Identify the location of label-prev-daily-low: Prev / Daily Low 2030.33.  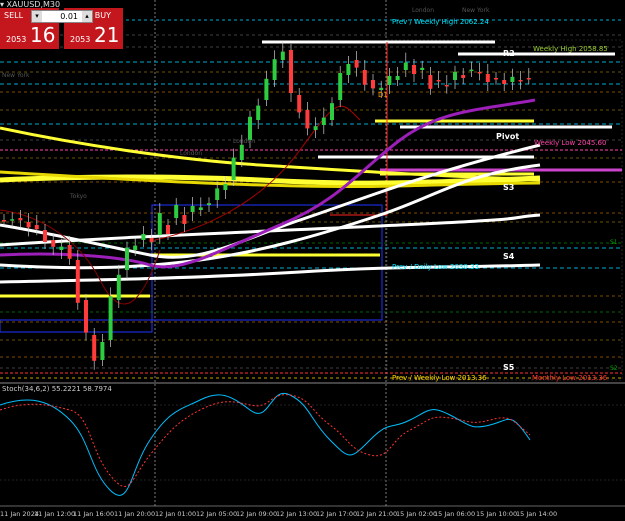
(435, 267).